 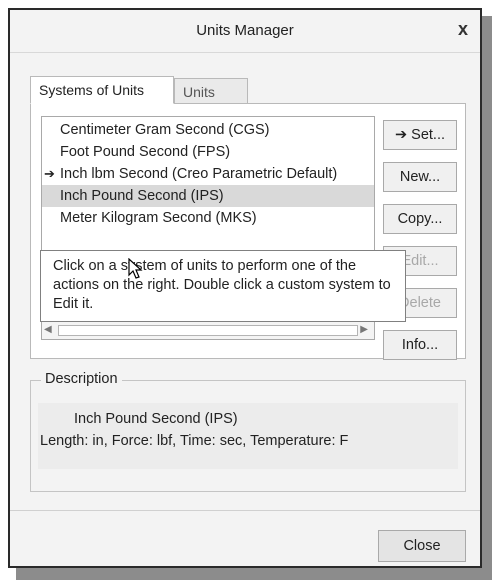 What do you see at coordinates (463, 29) in the screenshot?
I see `close-icon: x` at bounding box center [463, 29].